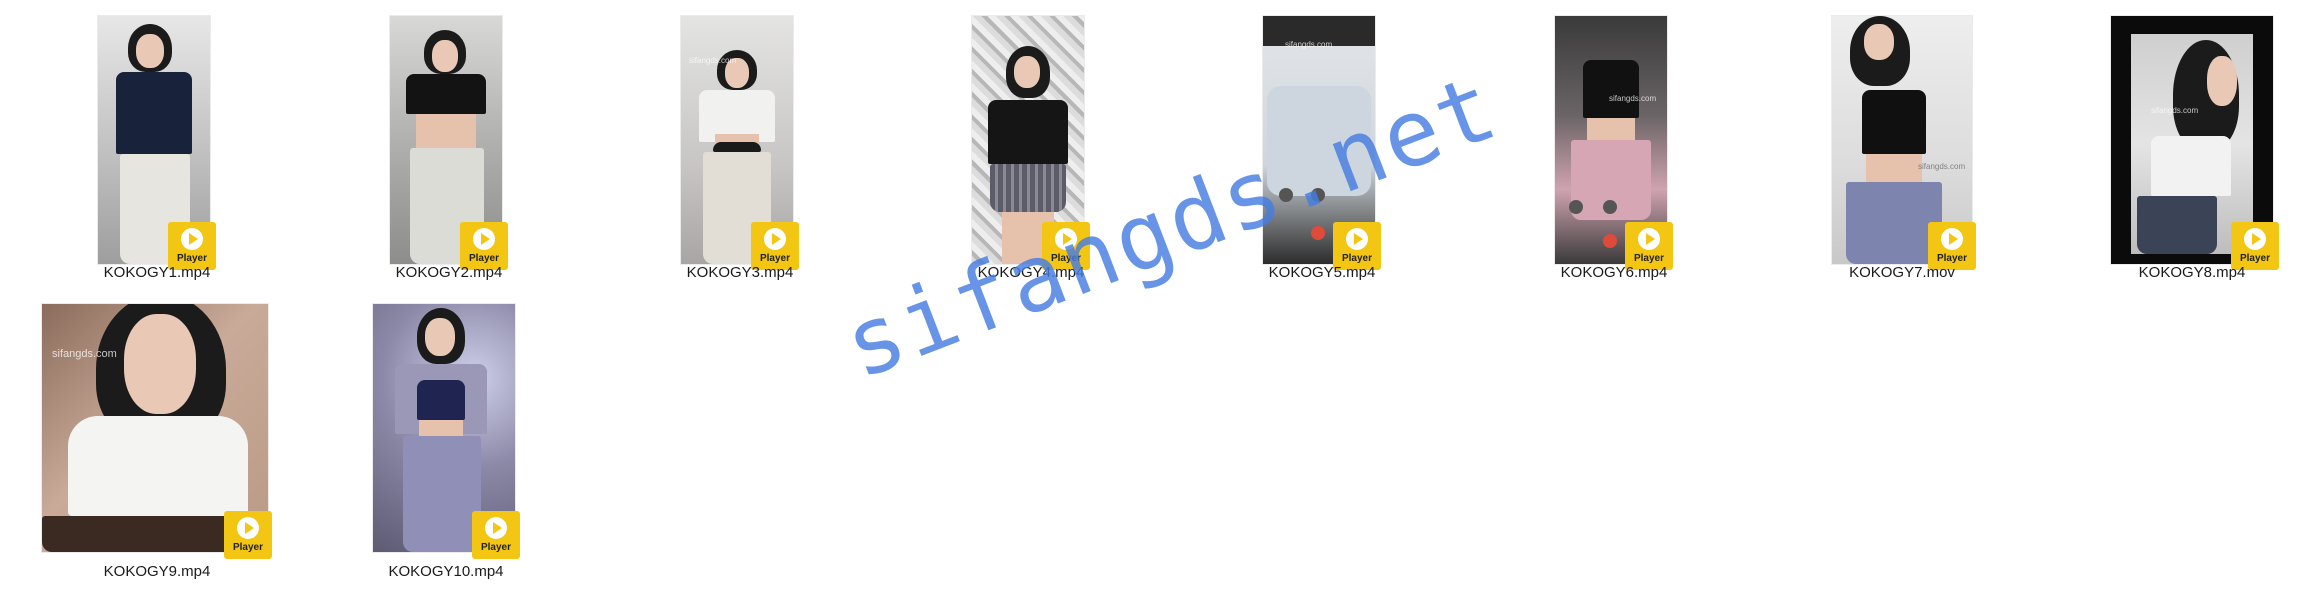 The width and height of the screenshot is (2312, 603). I want to click on file-name: KOKOGY6.mp4, so click(1614, 272).